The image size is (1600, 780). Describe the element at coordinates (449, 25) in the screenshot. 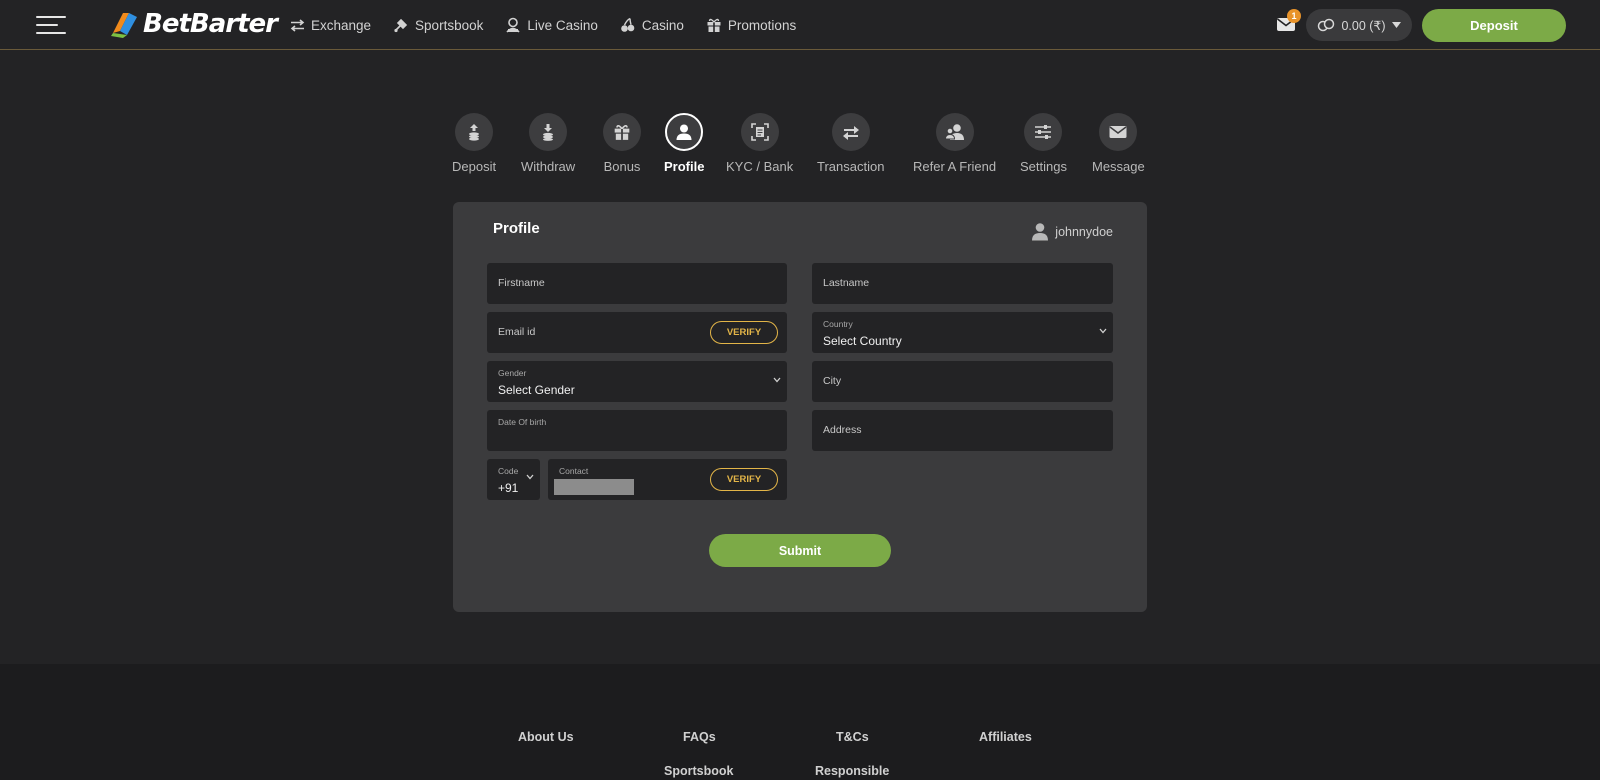

I see `nav-label: Sportsbook` at that location.